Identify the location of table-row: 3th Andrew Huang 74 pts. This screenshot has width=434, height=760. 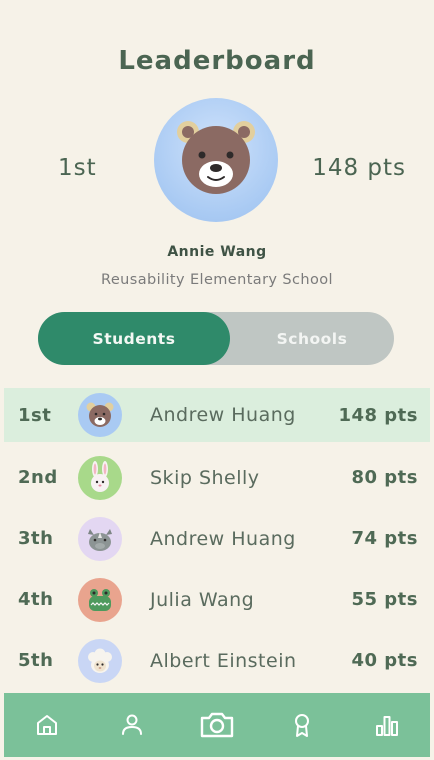
(217, 538).